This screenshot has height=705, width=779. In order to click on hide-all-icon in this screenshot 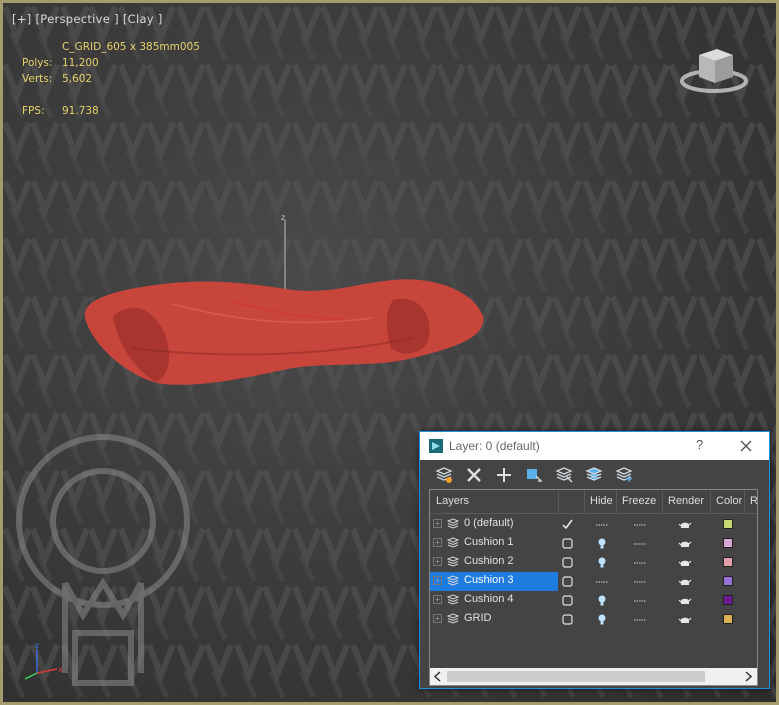, I will do `click(594, 475)`.